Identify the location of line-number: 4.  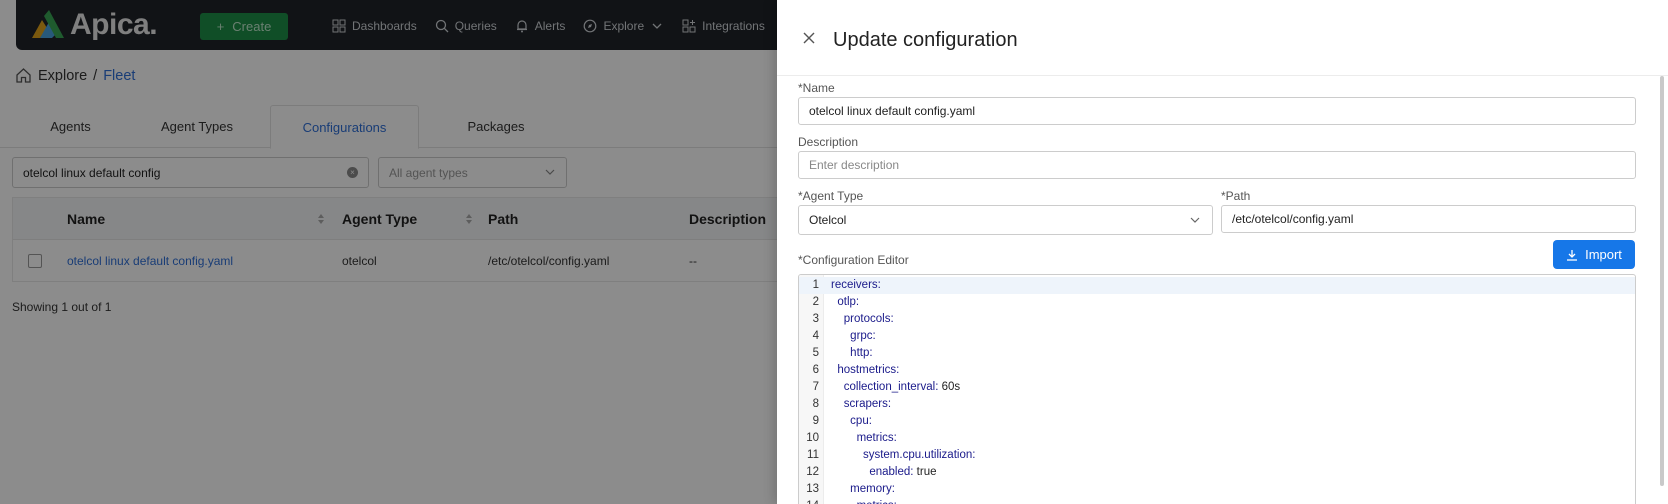
(815, 336).